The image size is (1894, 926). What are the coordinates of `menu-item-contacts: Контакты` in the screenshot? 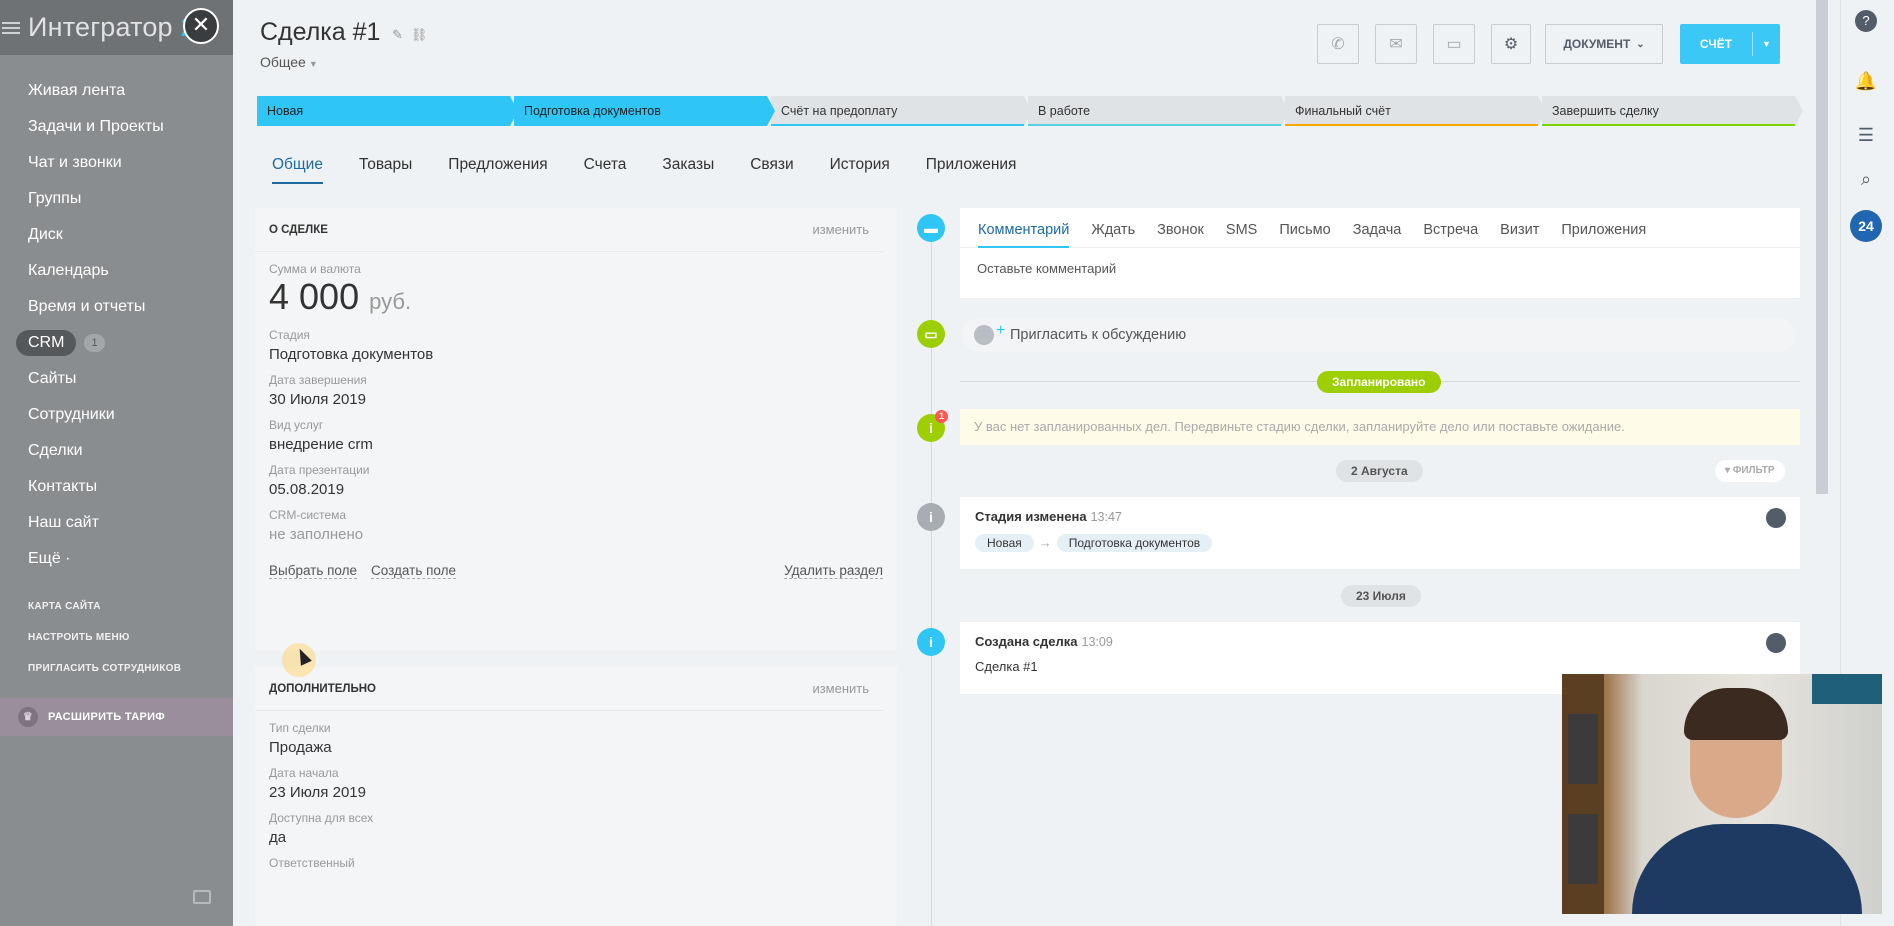 It's located at (116, 487).